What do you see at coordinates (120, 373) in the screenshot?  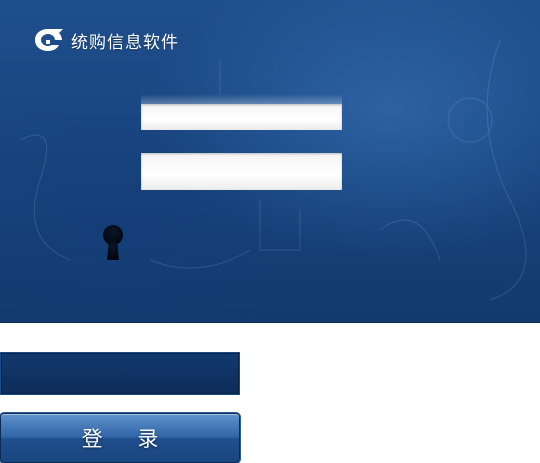 I see `secondary-panel` at bounding box center [120, 373].